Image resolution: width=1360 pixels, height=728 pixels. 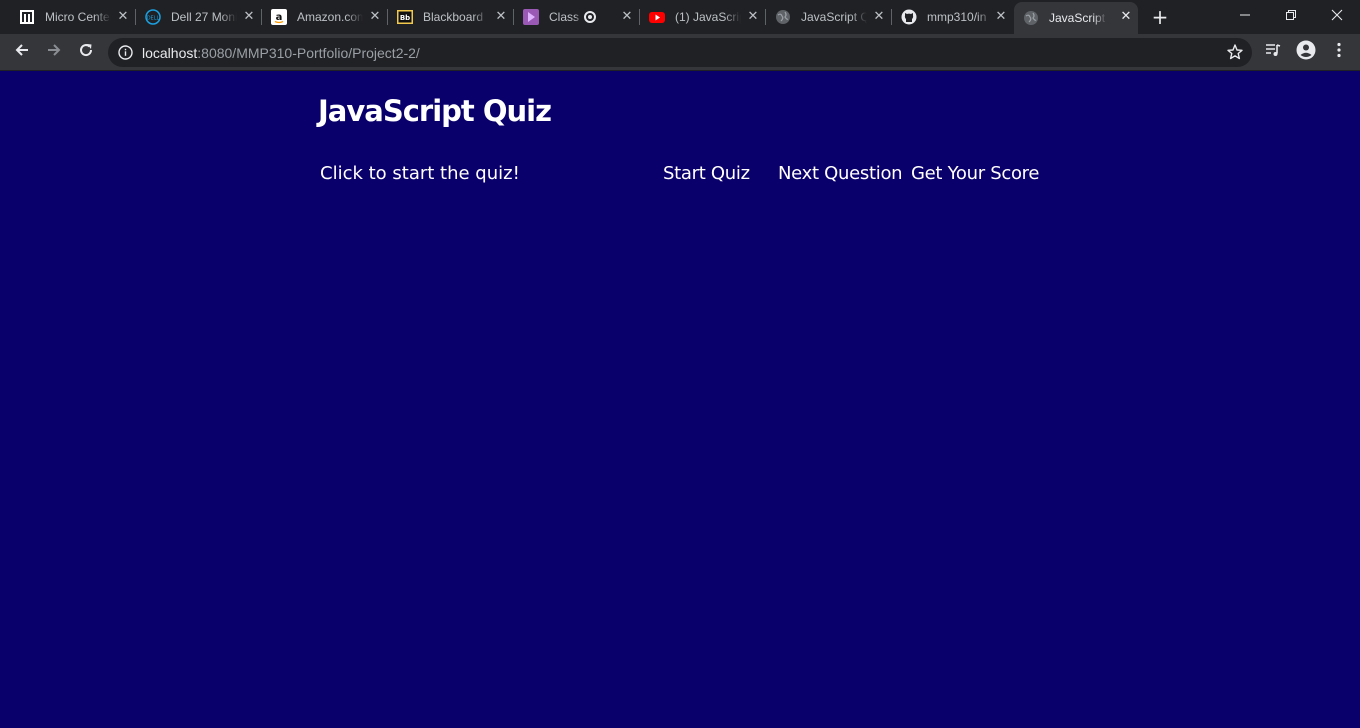 I want to click on forward-button, so click(x=54, y=52).